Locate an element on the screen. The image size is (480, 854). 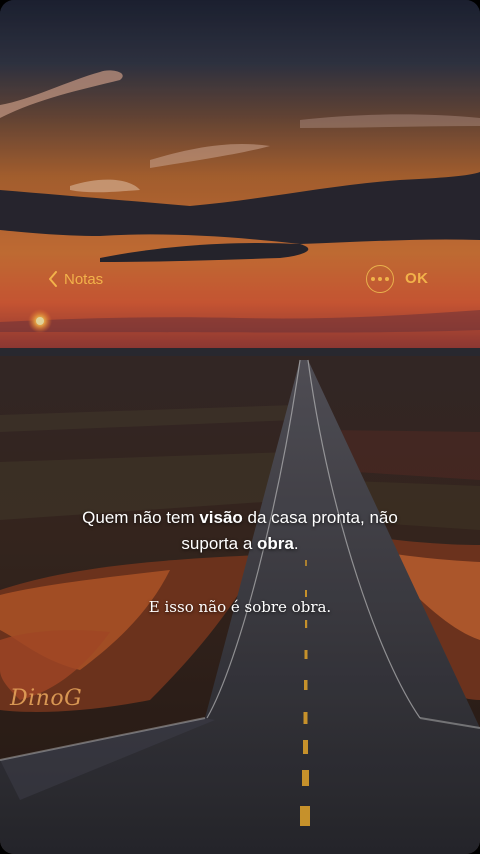
chevron-left-icon is located at coordinates (53, 279).